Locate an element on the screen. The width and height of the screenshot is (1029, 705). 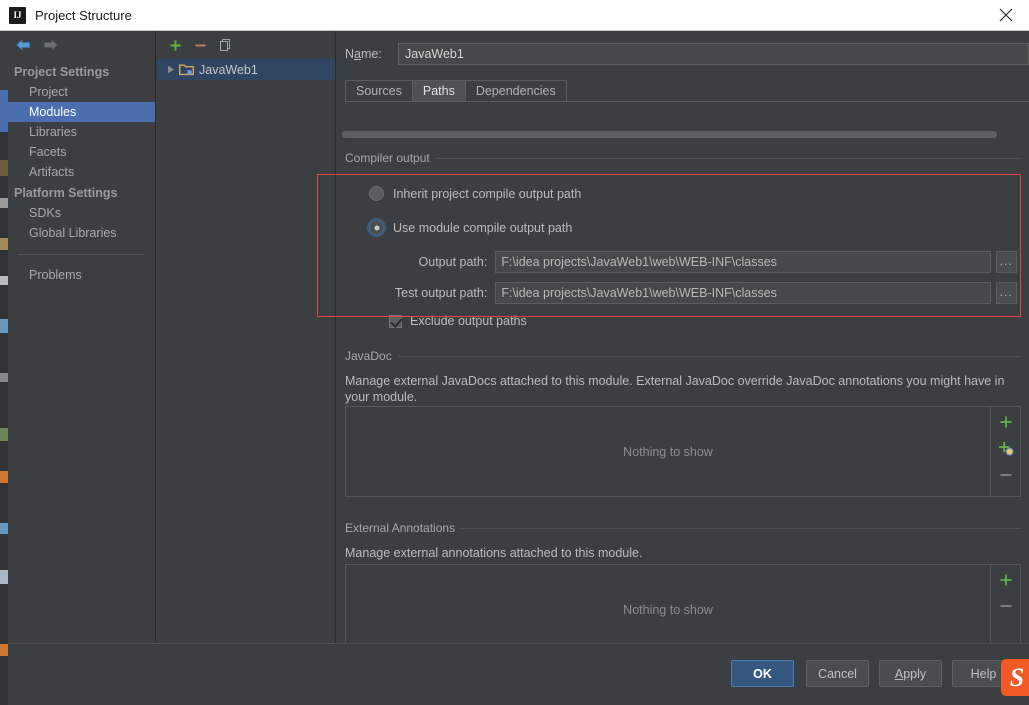
sogou-input-logo-icon: S is located at coordinates (1015, 677).